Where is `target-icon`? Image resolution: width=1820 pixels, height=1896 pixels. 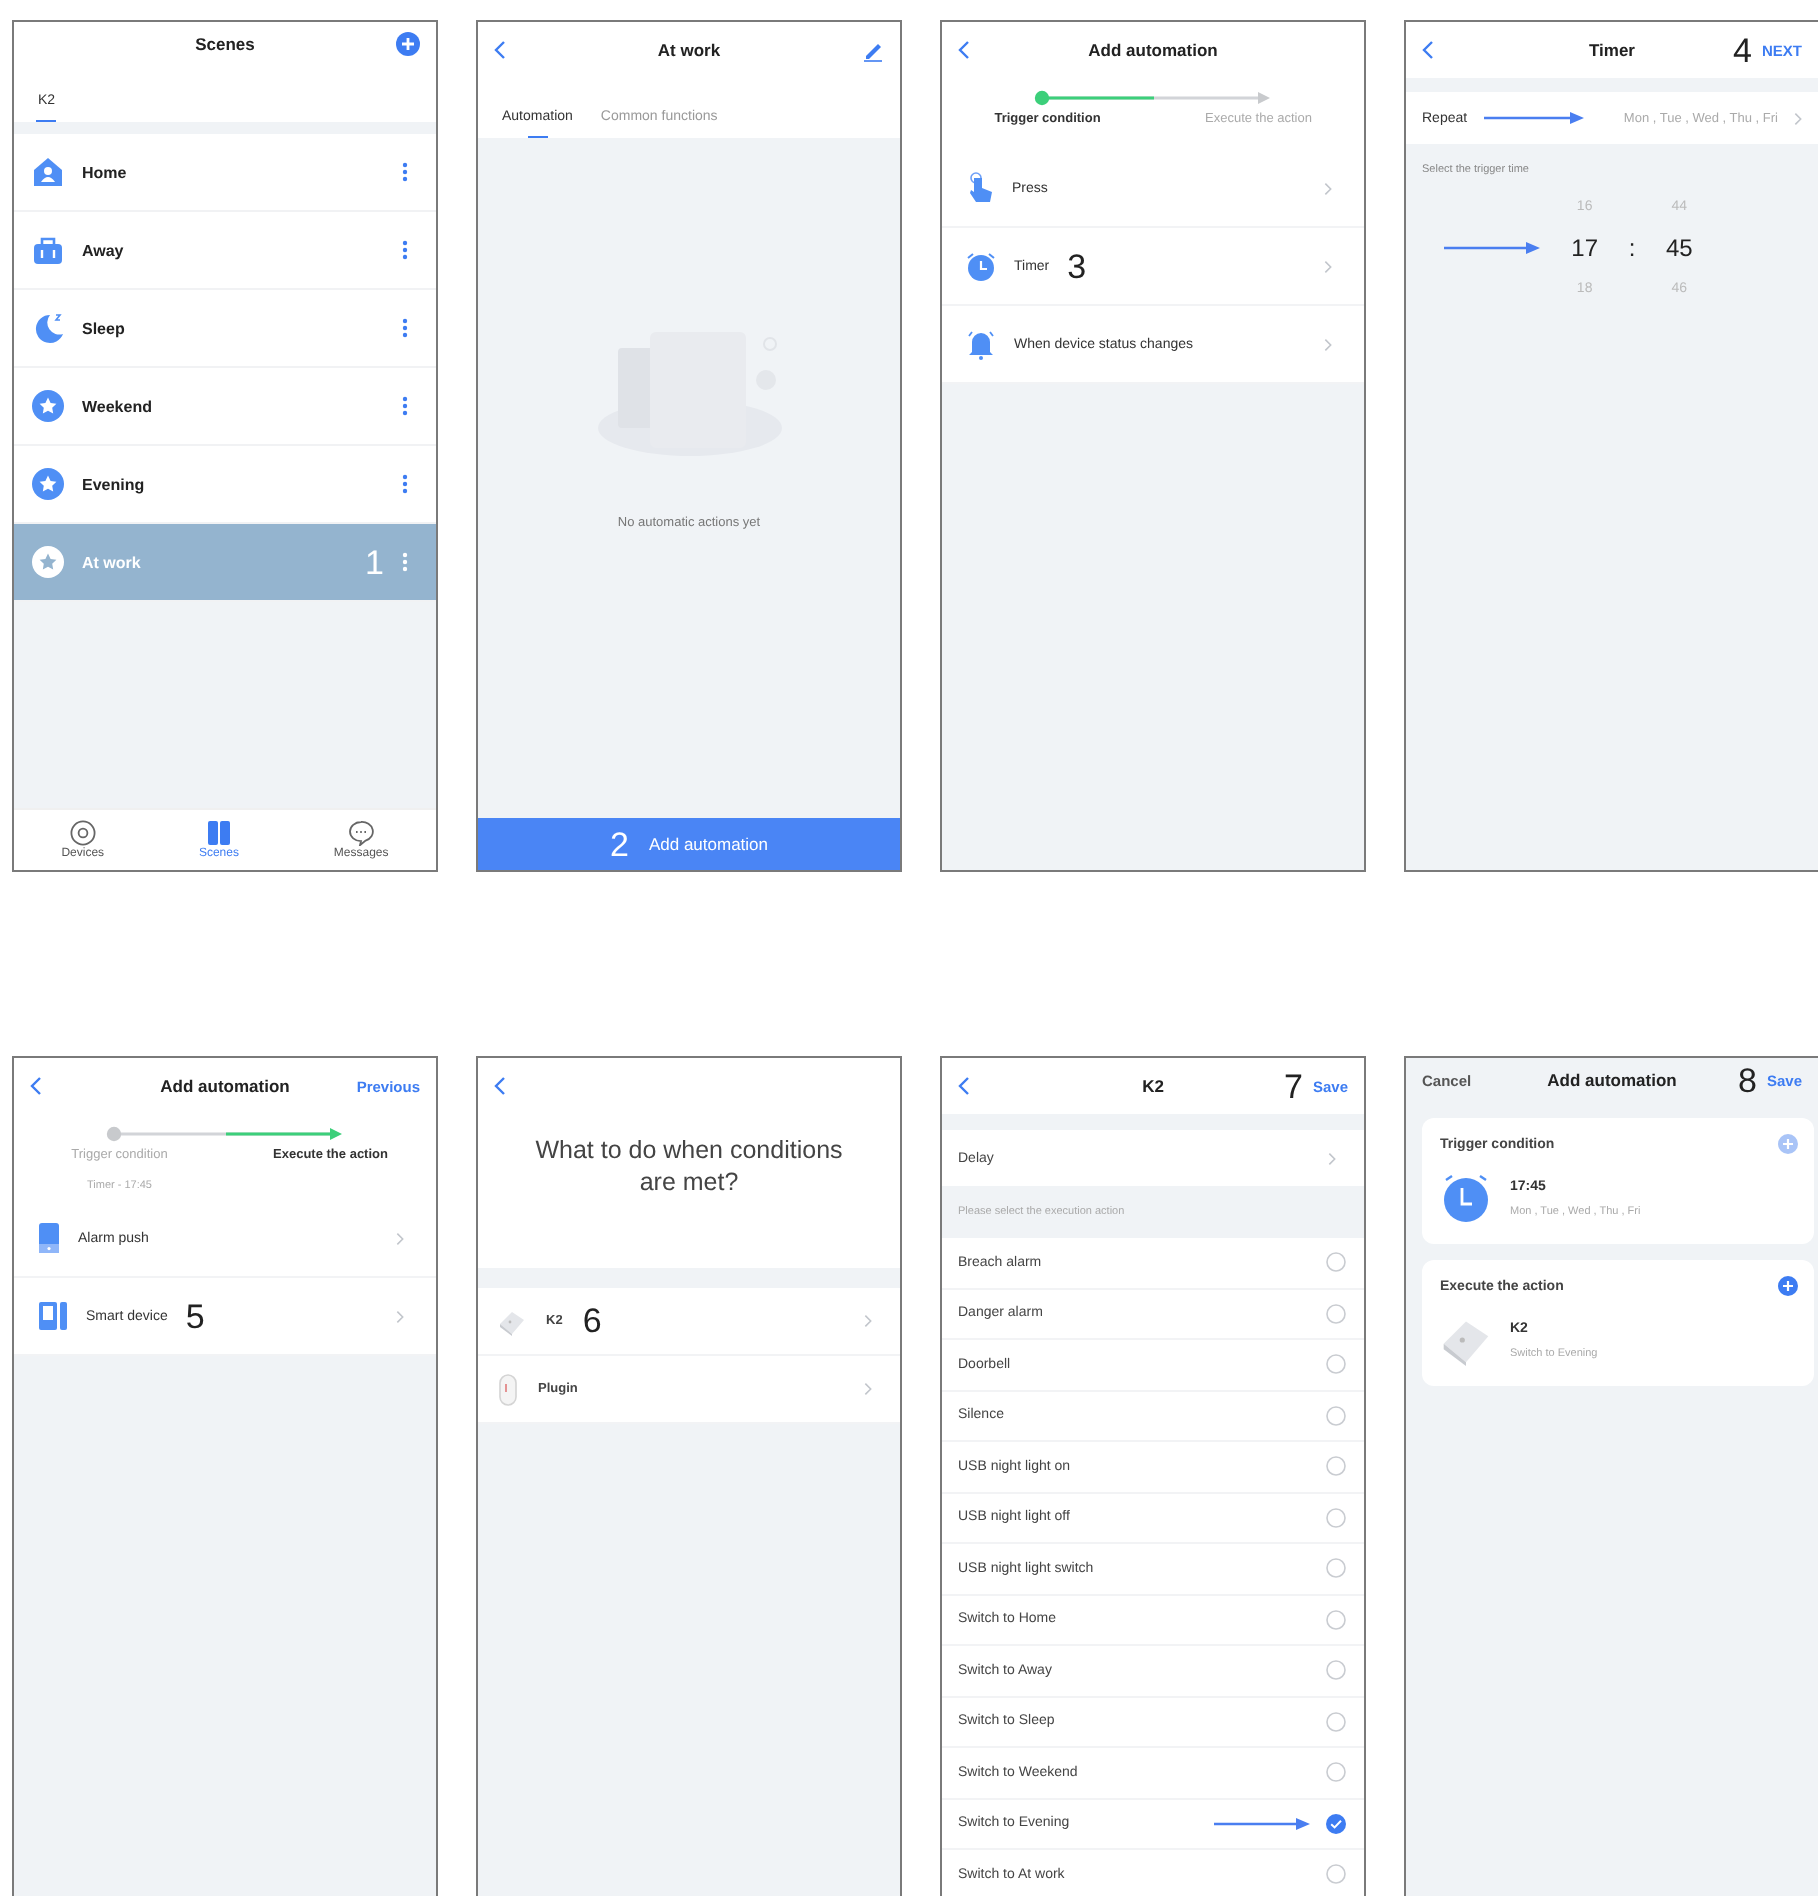
target-icon is located at coordinates (82, 833).